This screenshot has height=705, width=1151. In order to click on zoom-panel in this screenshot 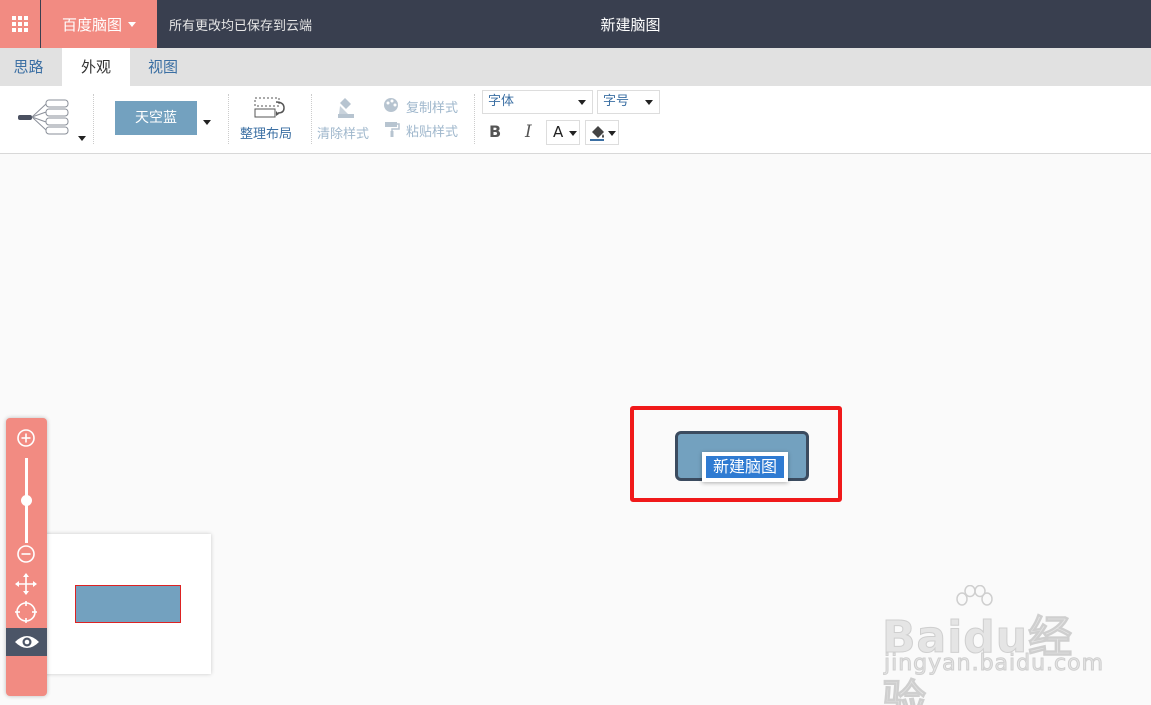, I will do `click(26, 557)`.